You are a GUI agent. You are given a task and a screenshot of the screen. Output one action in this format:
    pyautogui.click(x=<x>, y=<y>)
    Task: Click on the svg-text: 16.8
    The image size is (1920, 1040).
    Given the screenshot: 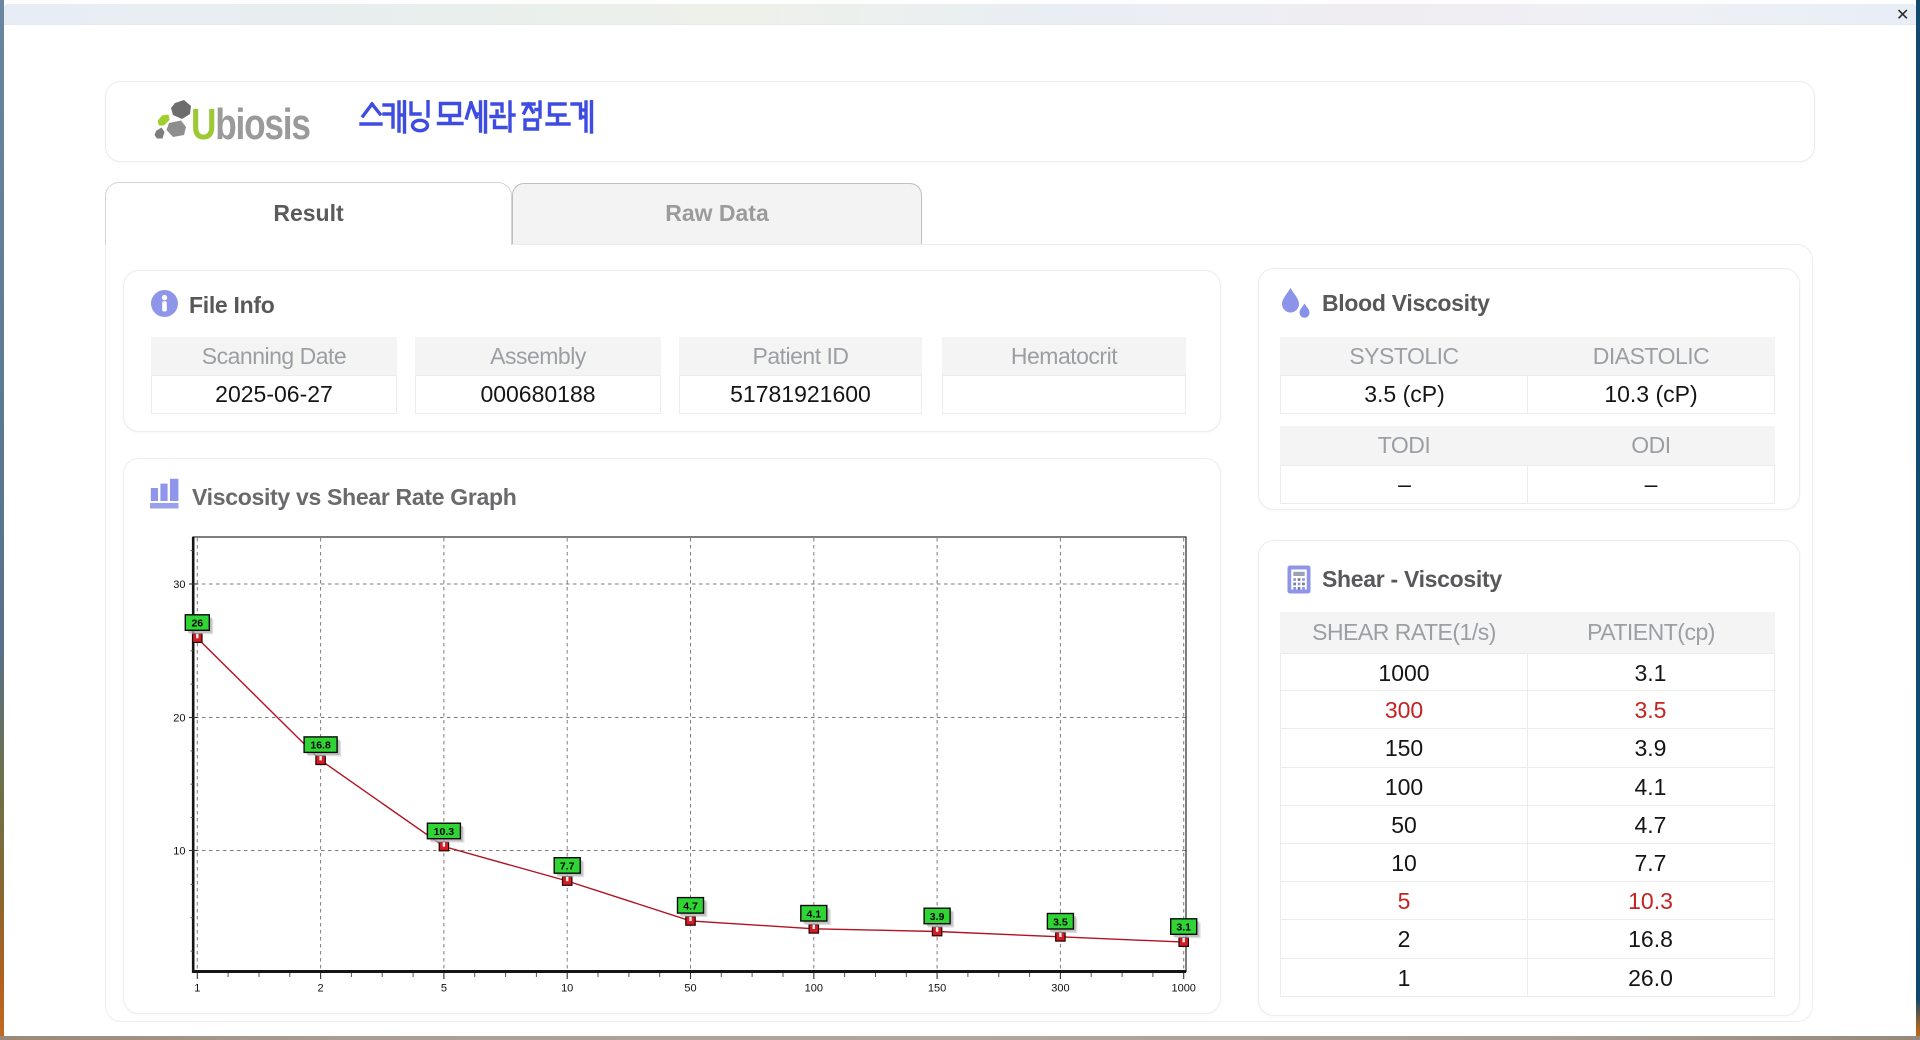 What is the action you would take?
    pyautogui.click(x=320, y=746)
    